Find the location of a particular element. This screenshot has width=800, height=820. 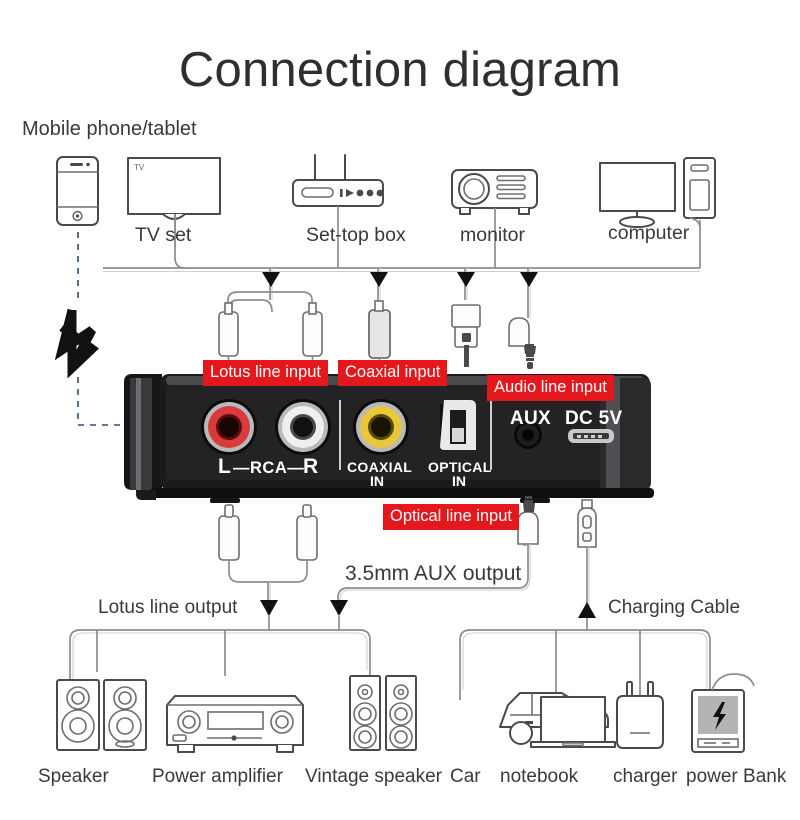

laptop-icon is located at coordinates (573, 722).